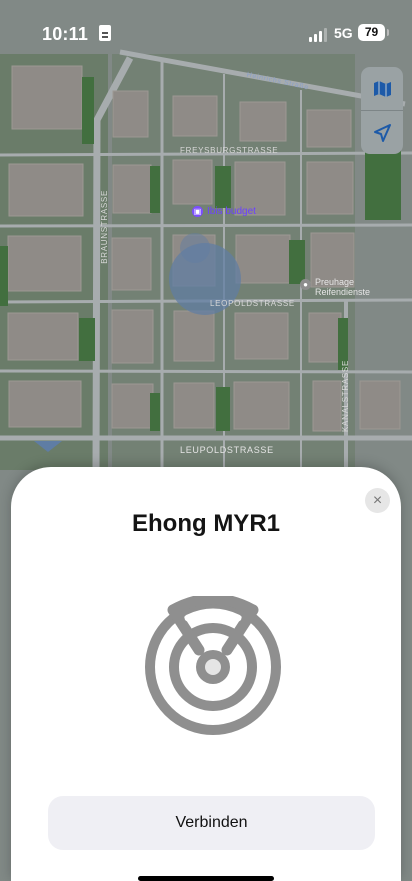 The width and height of the screenshot is (412, 881). Describe the element at coordinates (195, 248) in the screenshot. I see `location-glow` at that location.